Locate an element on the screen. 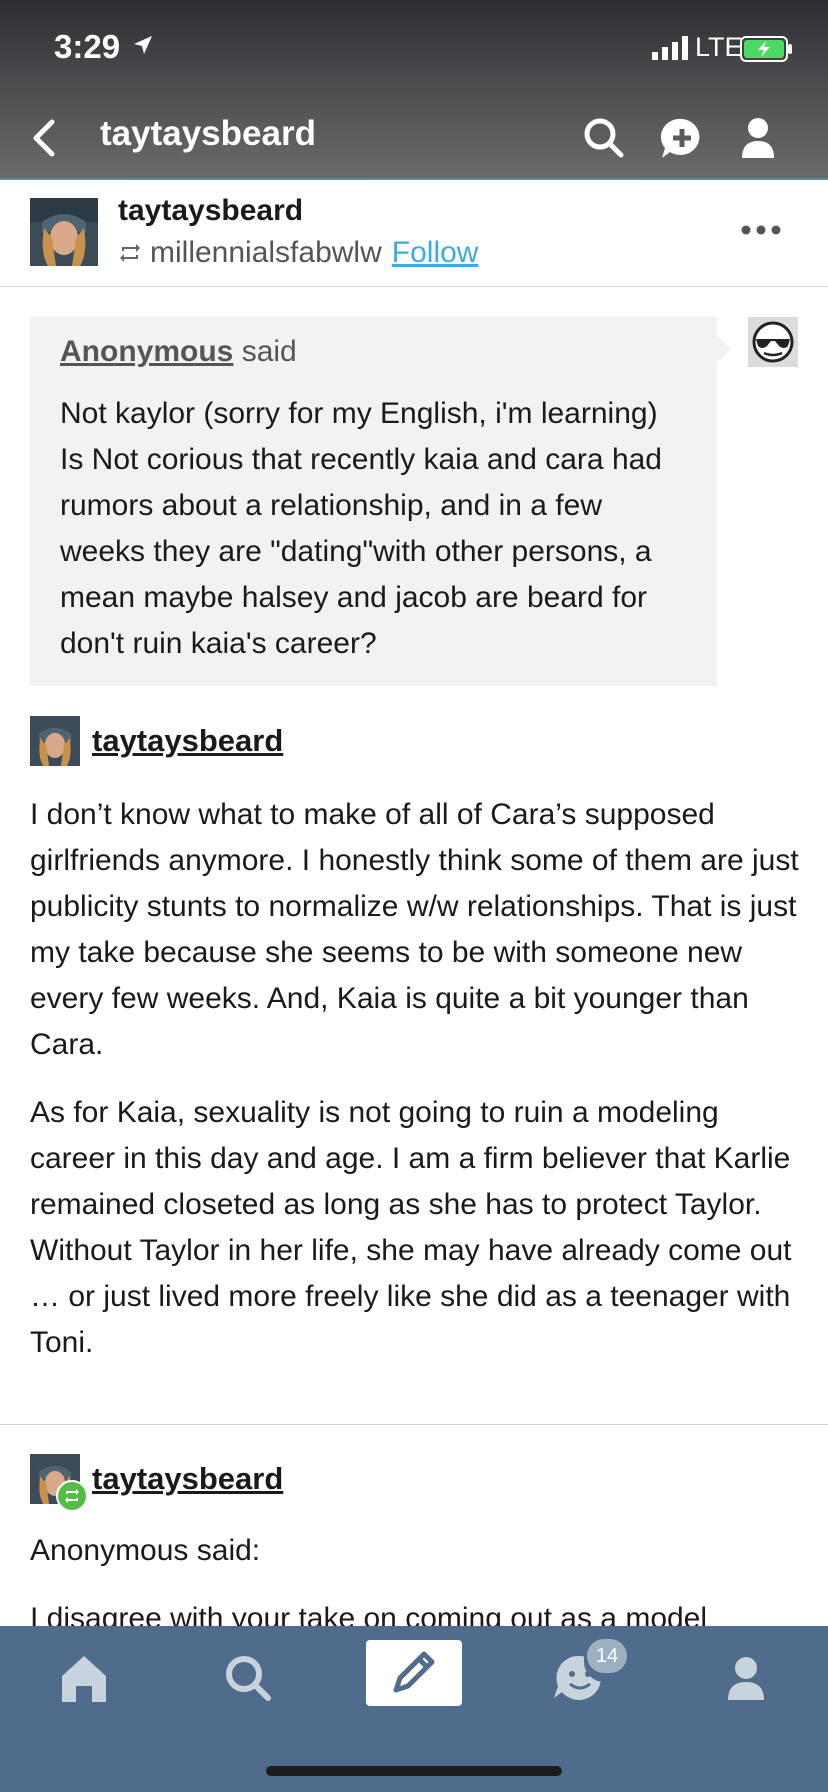 The image size is (828, 1792). asker-line: Anonymous said is located at coordinates (373, 352).